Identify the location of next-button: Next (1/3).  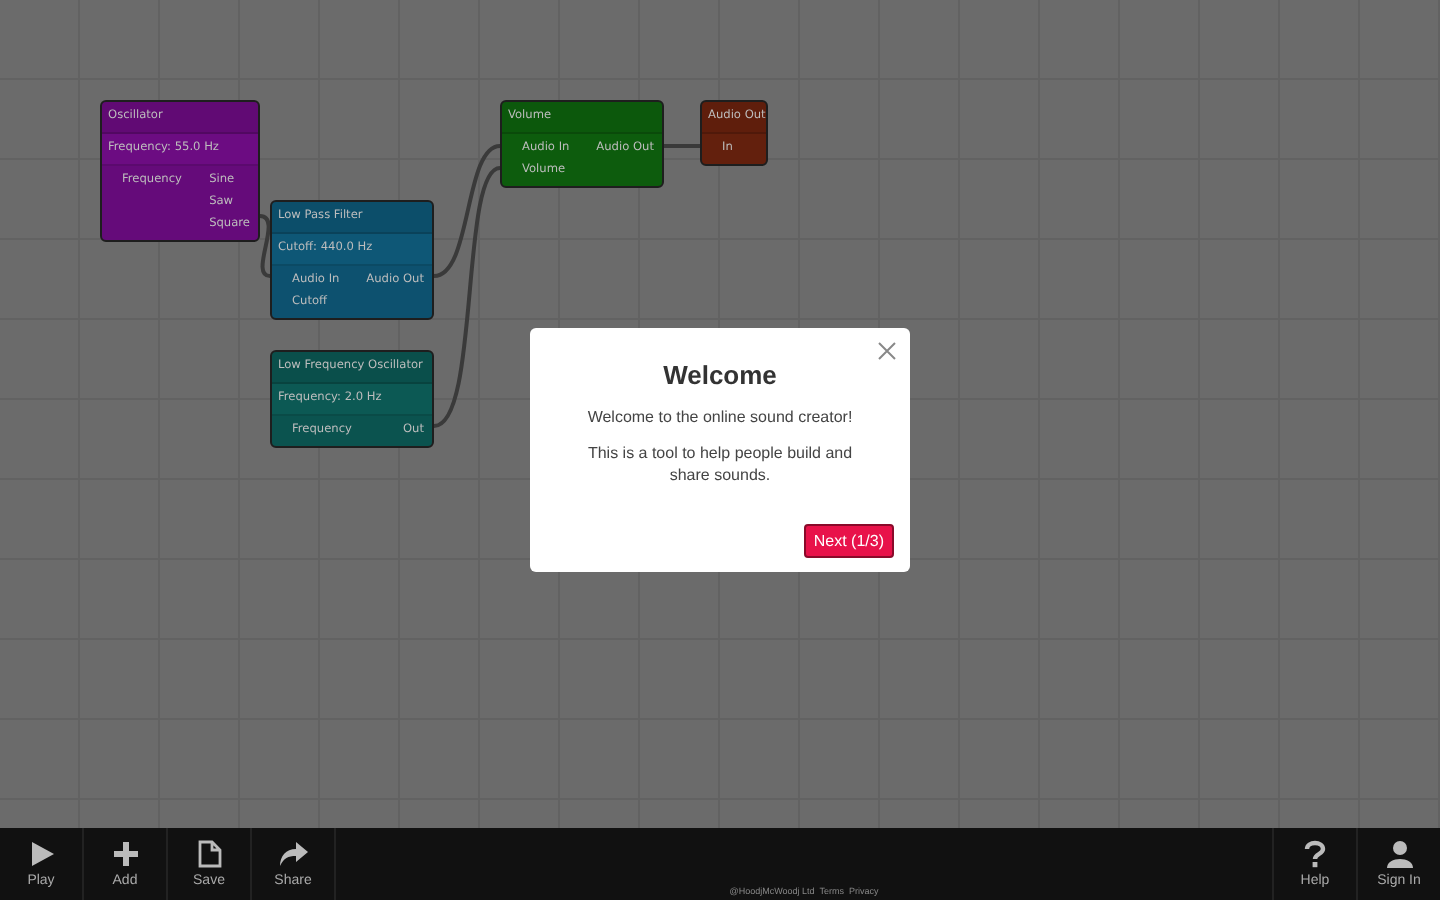
(848, 541).